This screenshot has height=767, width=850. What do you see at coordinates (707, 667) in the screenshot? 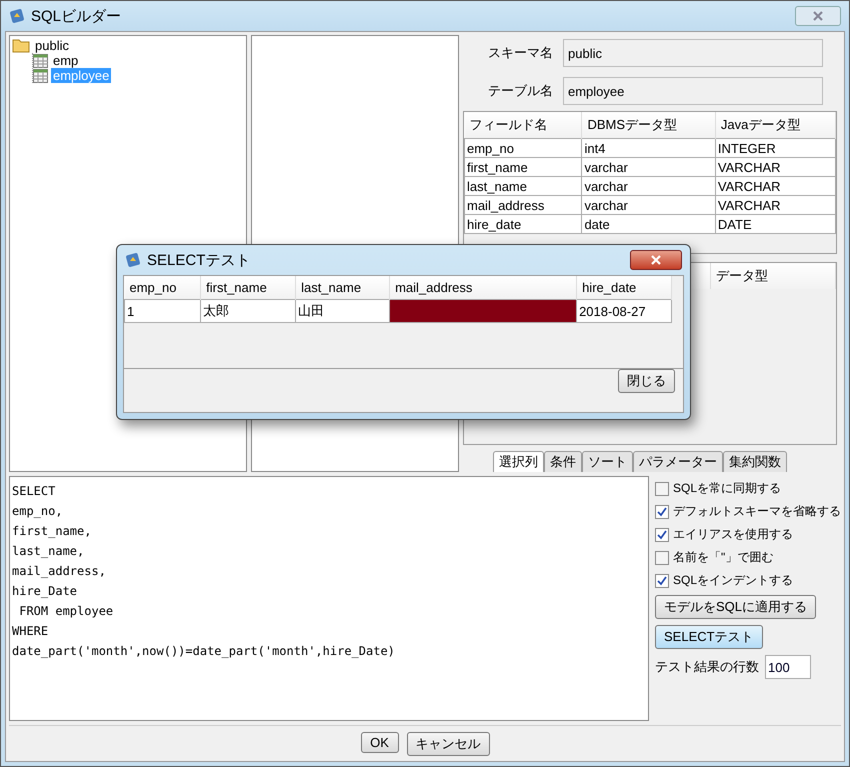
I see `row-count-label: テスト結果の行数` at bounding box center [707, 667].